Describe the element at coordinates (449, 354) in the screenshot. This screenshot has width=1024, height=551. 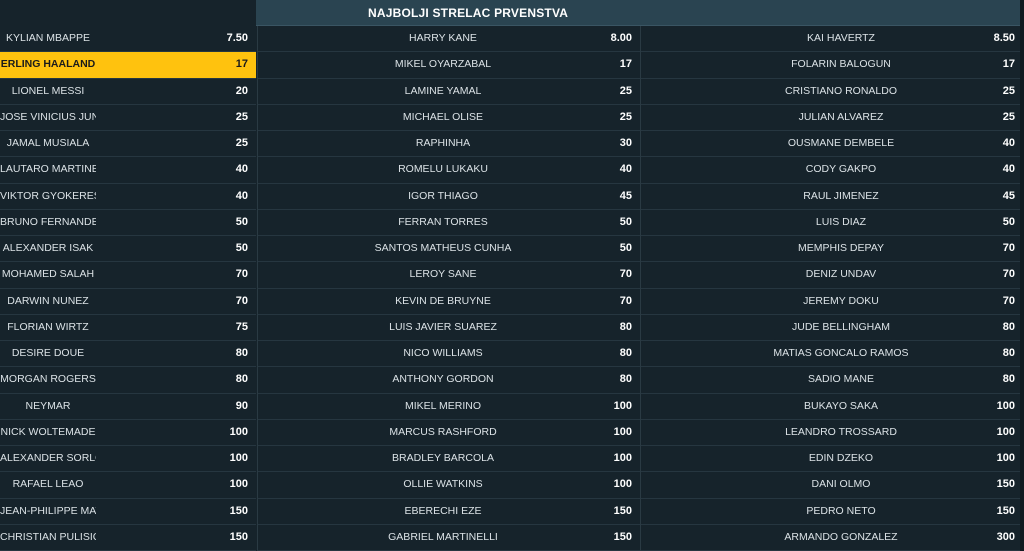
I see `player-odds-row: NICO WILLIAMS 80` at that location.